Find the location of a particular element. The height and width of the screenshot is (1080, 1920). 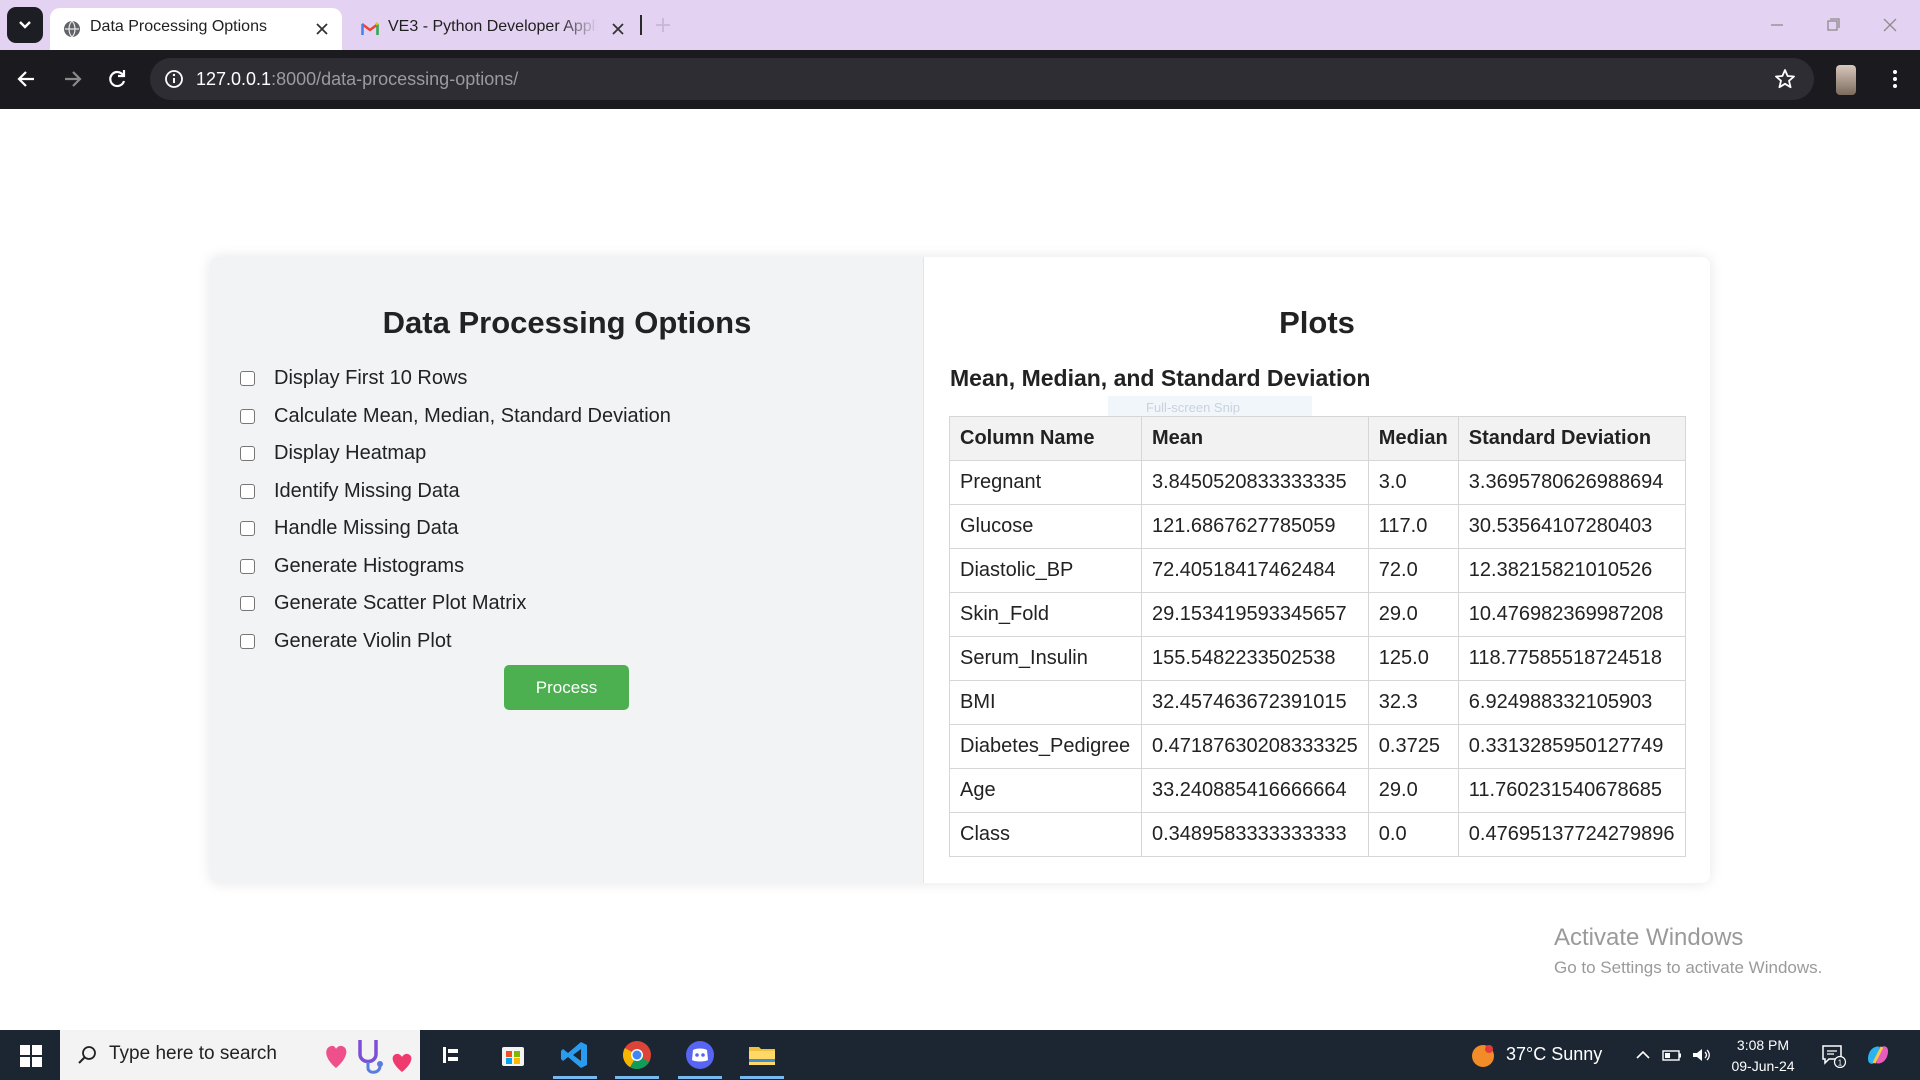

file-explorer-icon is located at coordinates (762, 1055).